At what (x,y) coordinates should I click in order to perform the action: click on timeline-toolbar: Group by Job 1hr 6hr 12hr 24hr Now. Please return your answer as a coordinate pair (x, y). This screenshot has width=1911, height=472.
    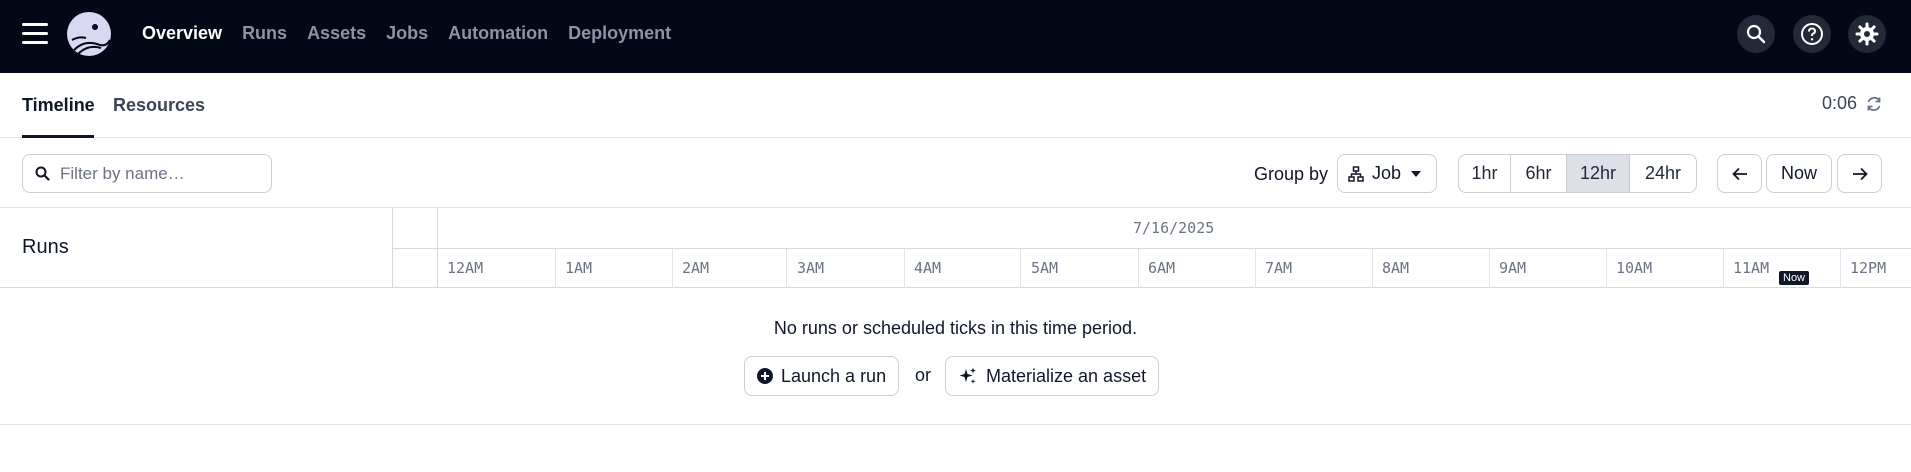
    Looking at the image, I should click on (955, 173).